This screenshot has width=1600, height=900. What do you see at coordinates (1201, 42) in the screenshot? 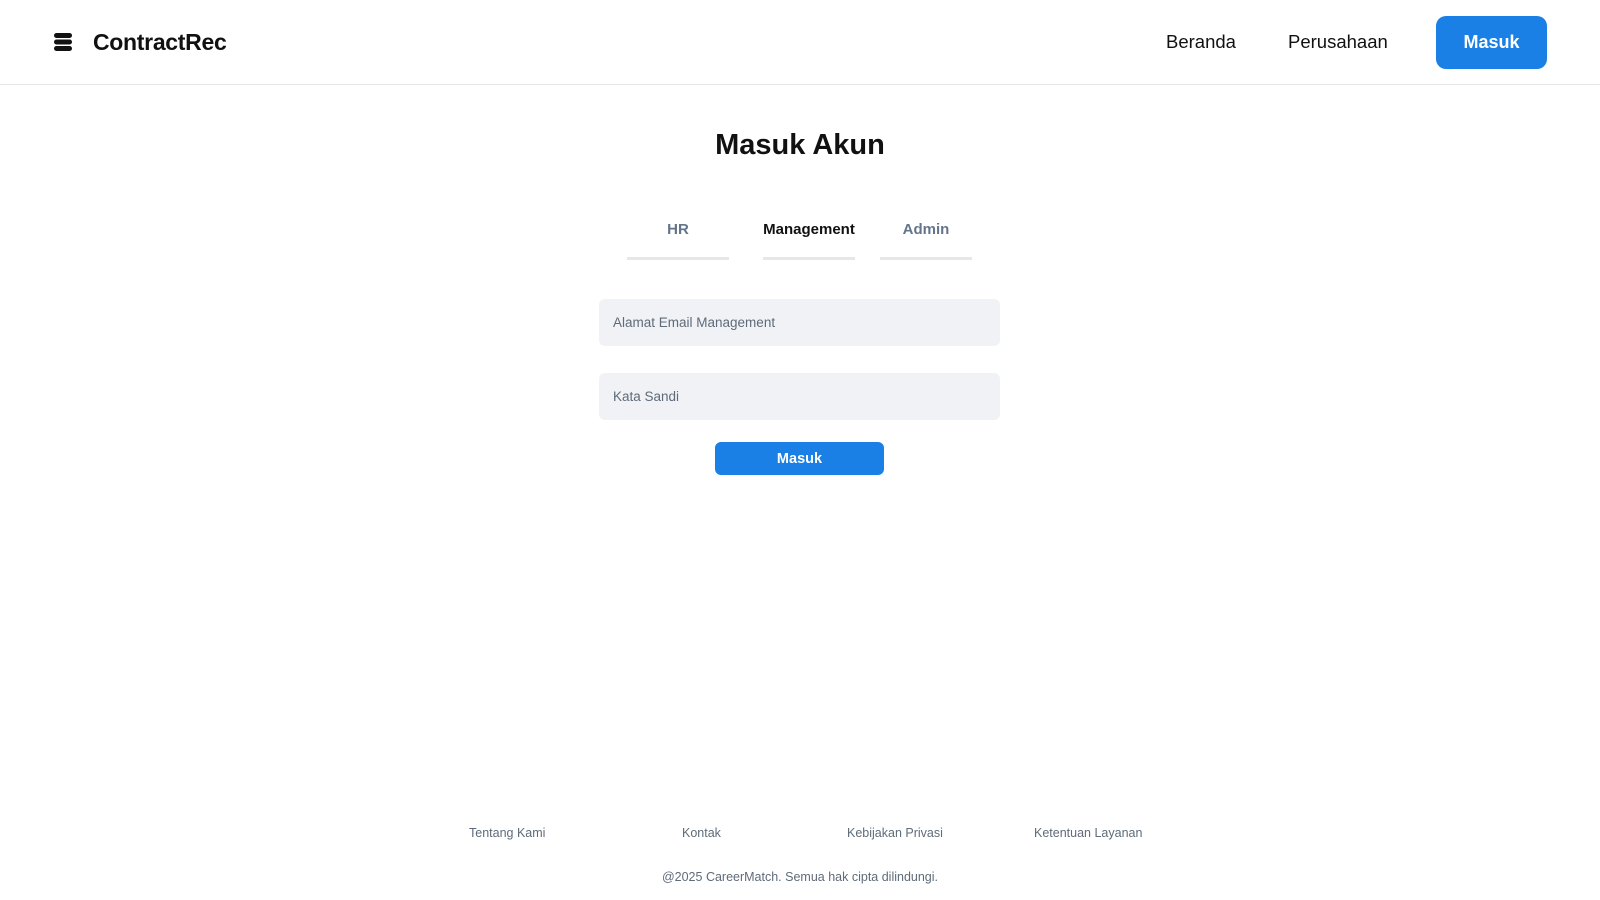
I see `nav-link-beranda: Beranda` at bounding box center [1201, 42].